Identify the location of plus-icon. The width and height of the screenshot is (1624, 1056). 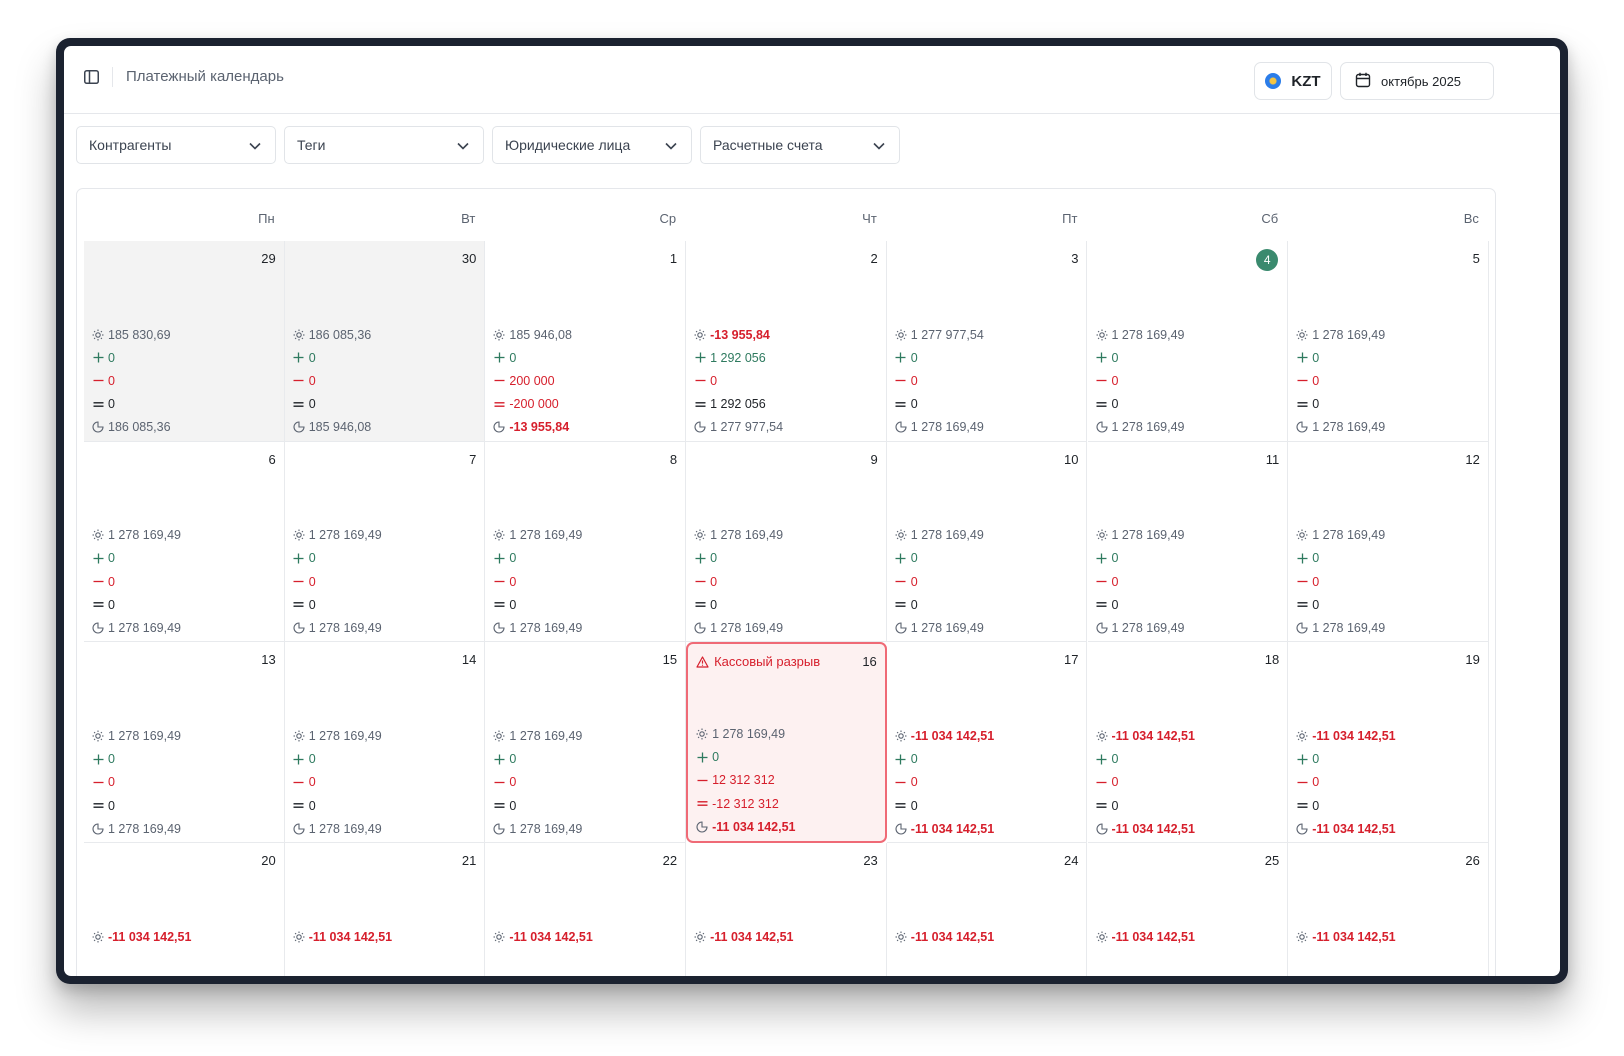
(299, 759).